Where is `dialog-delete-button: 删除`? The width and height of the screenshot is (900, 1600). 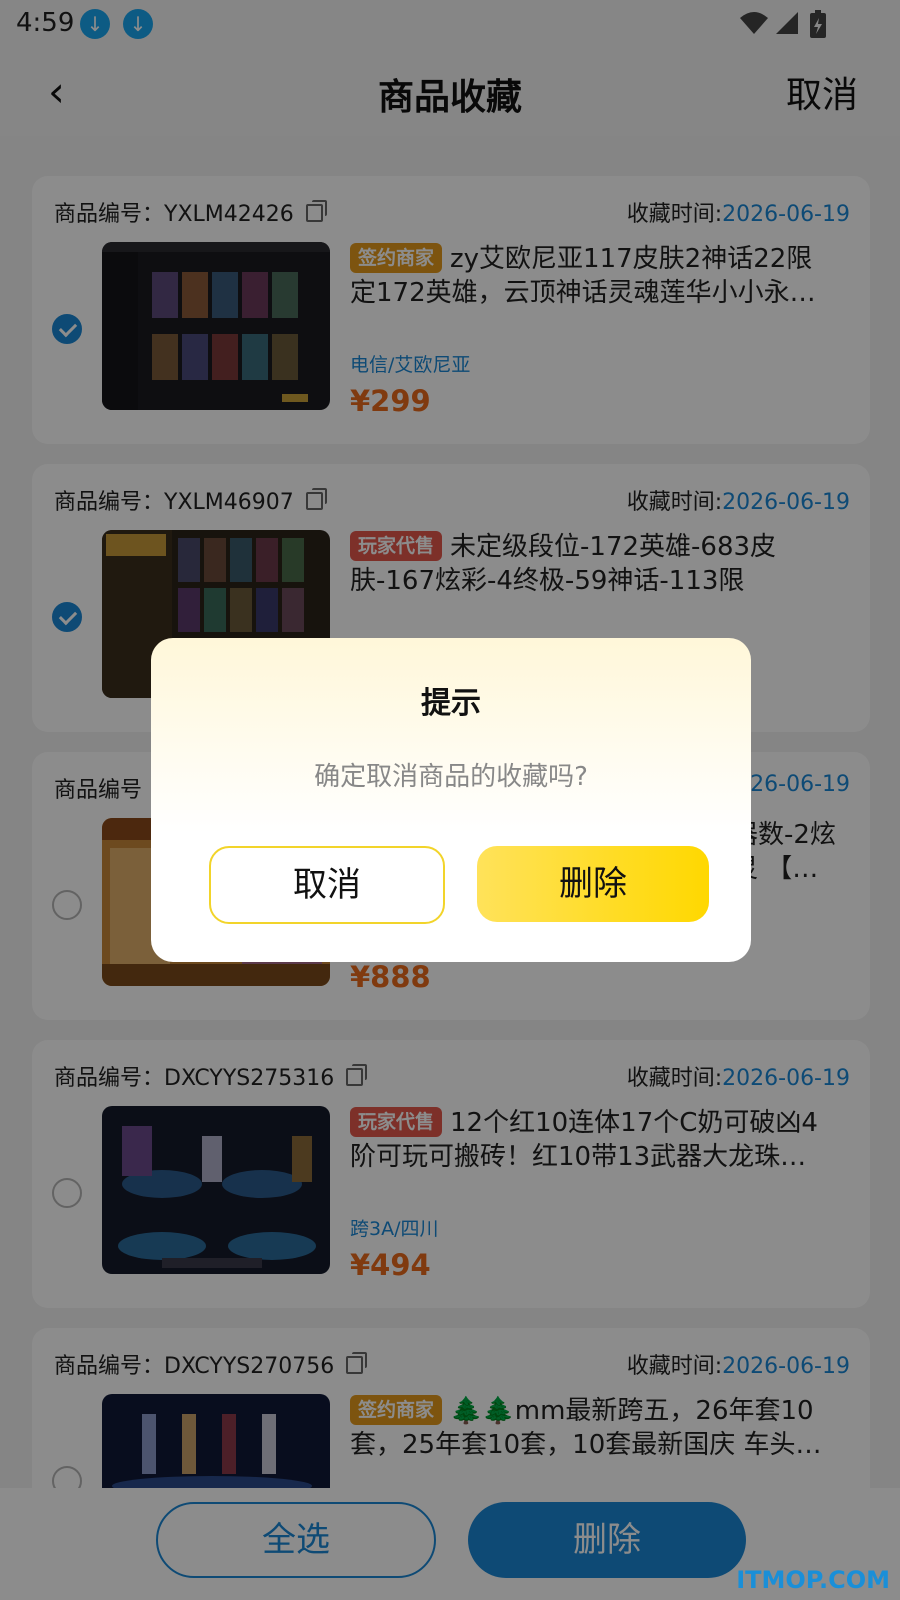 dialog-delete-button: 删除 is located at coordinates (593, 884).